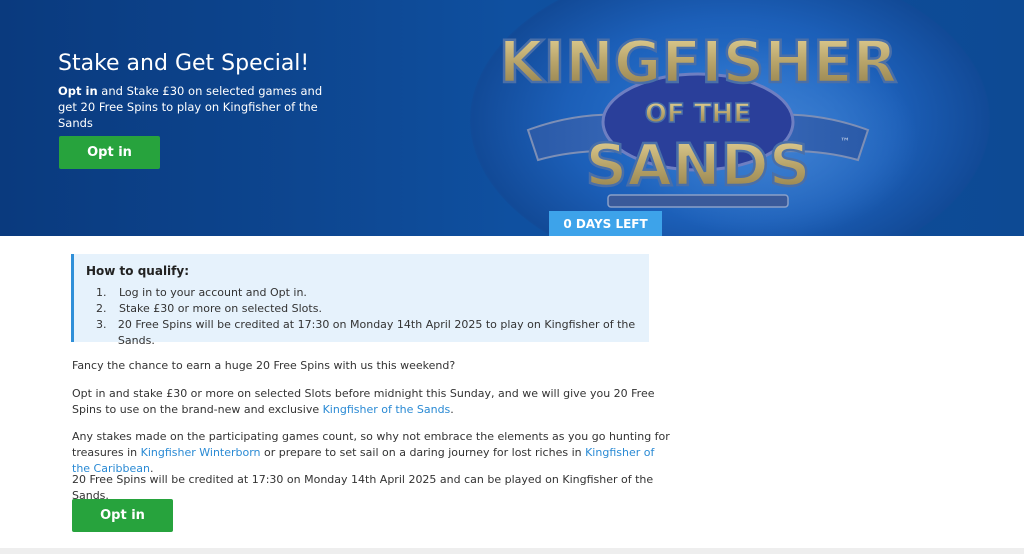  Describe the element at coordinates (101, 292) in the screenshot. I see `step-number: 1.` at that location.